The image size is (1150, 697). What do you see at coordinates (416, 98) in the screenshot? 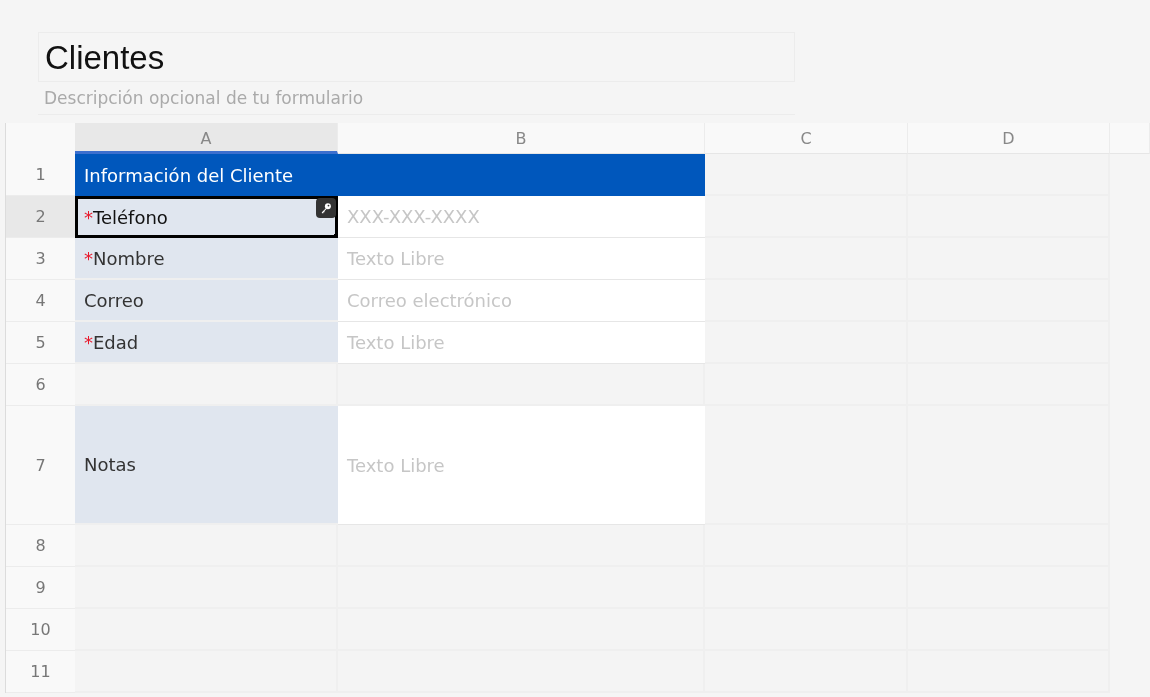
I see `form-description: Descripción opcional de tu formulario` at bounding box center [416, 98].